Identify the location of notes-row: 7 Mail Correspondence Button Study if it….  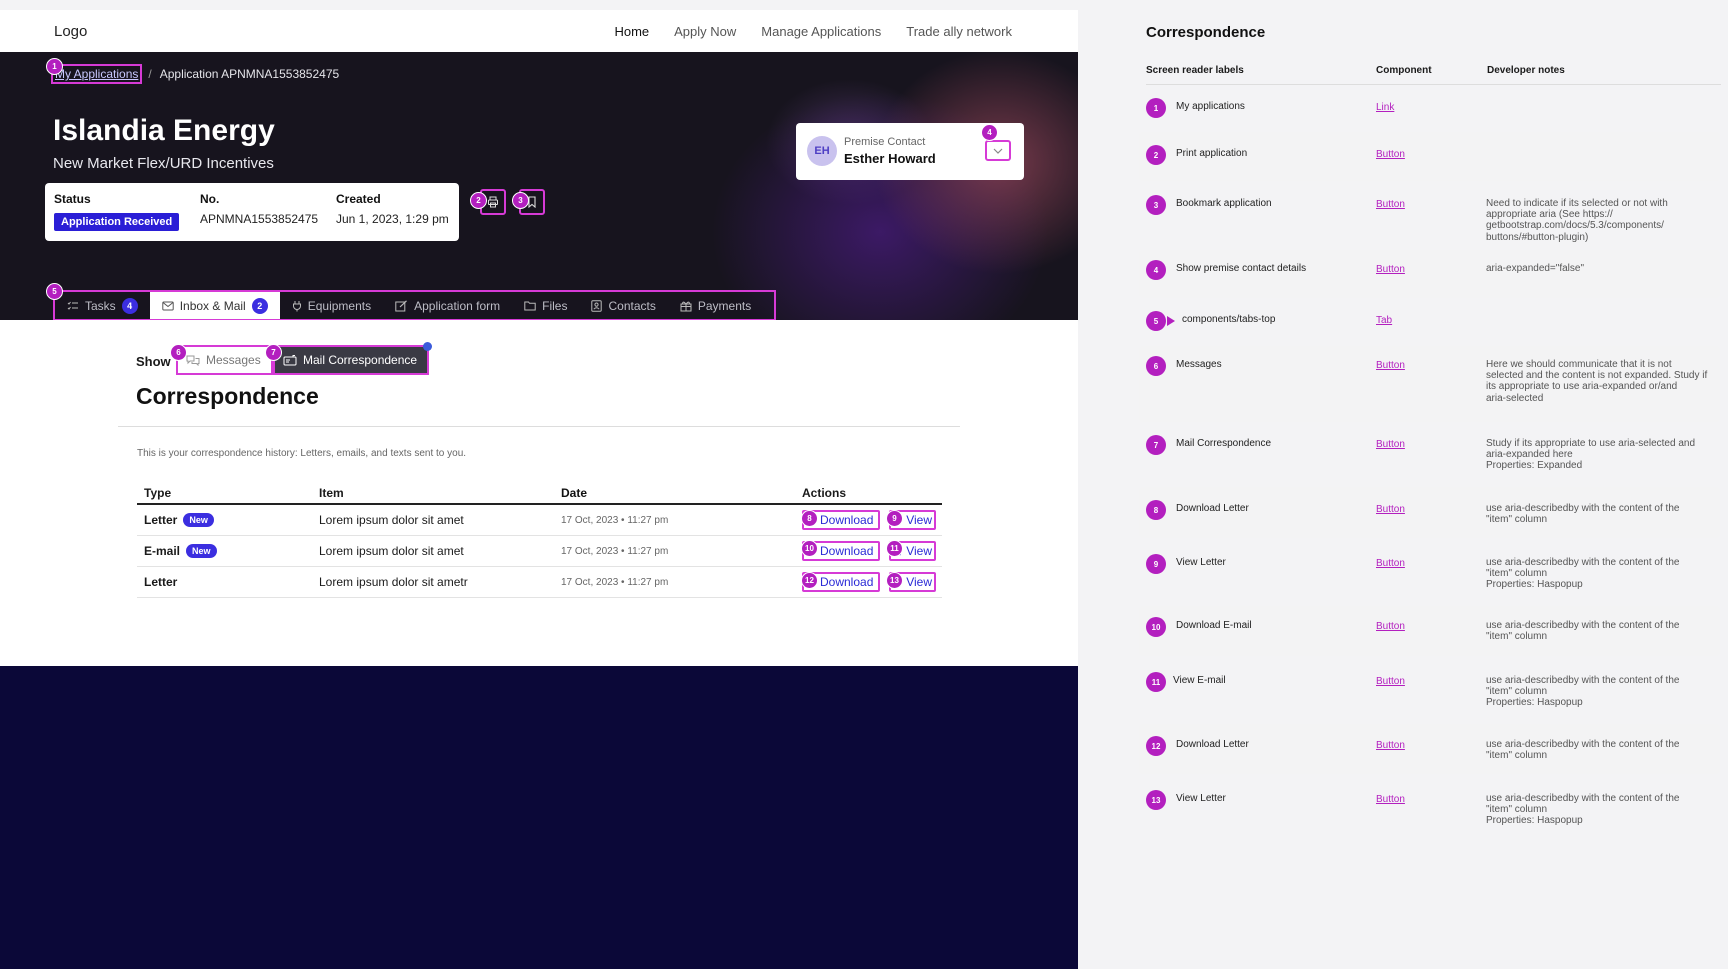
(1429, 457).